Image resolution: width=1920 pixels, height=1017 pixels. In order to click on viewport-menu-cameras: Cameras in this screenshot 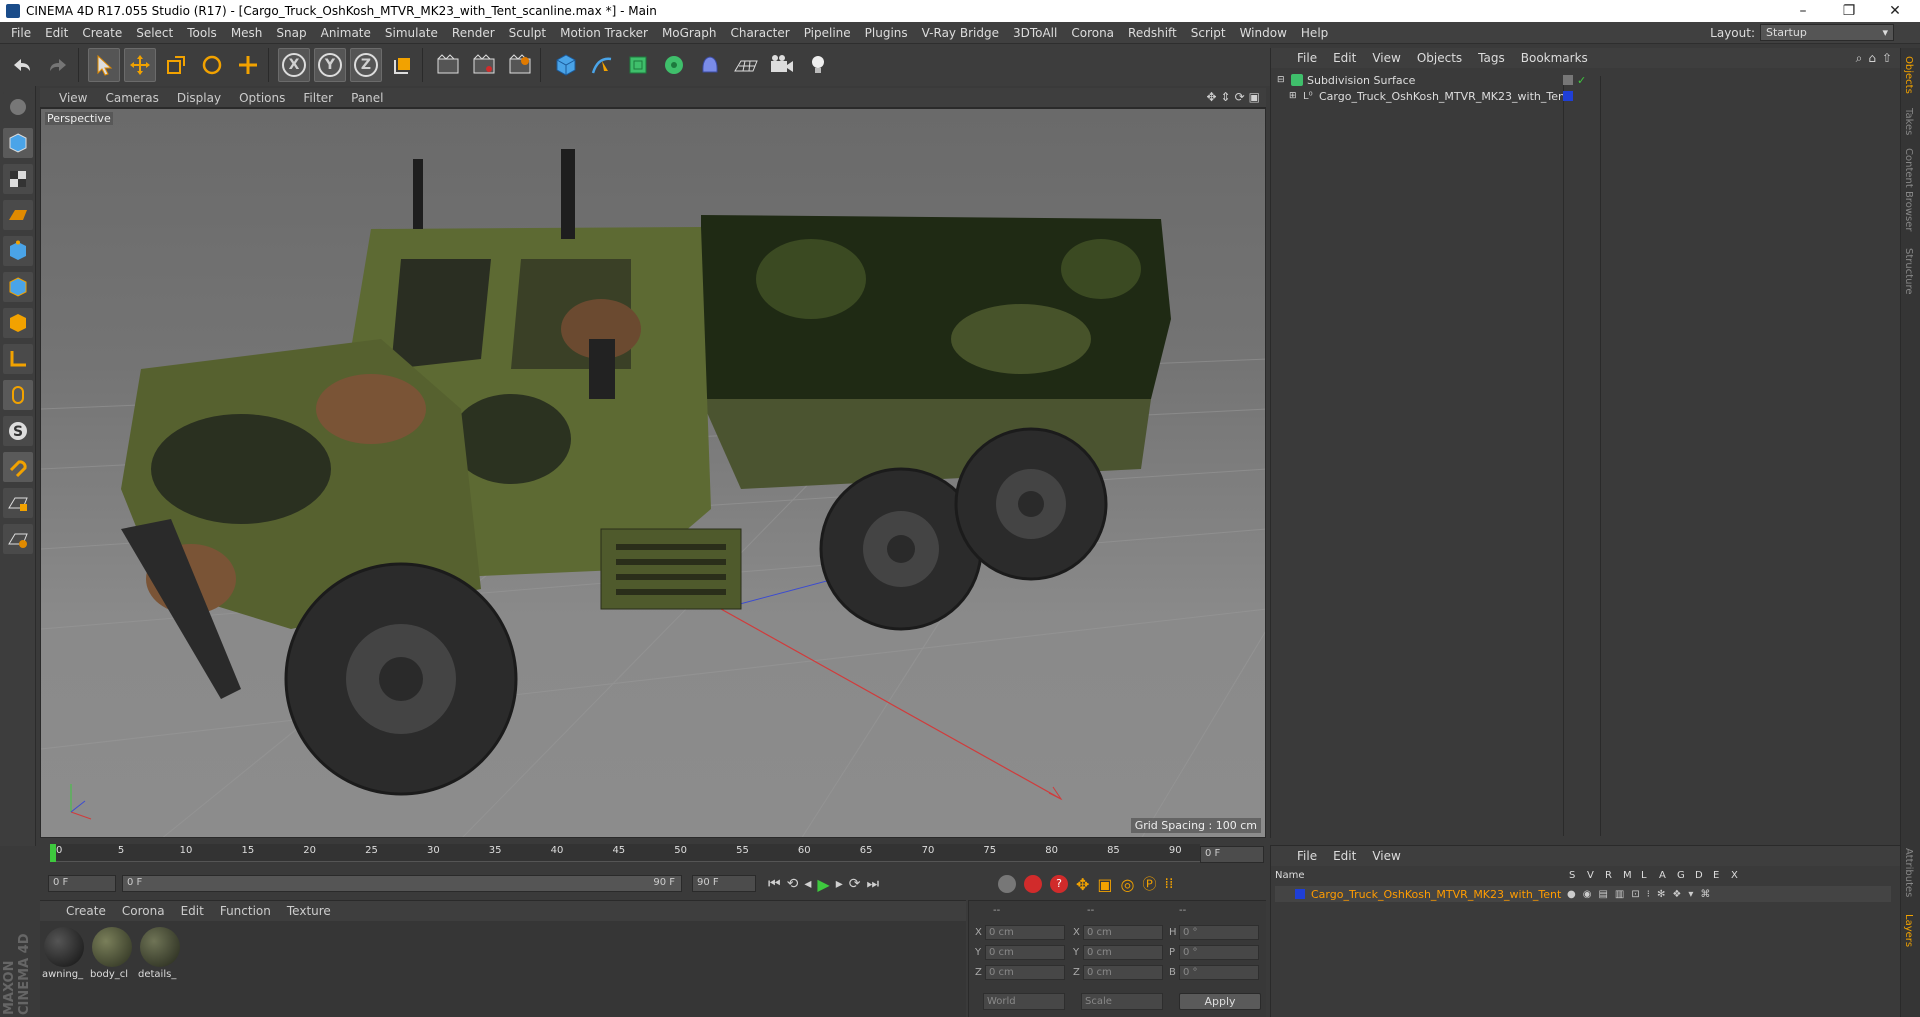, I will do `click(131, 98)`.